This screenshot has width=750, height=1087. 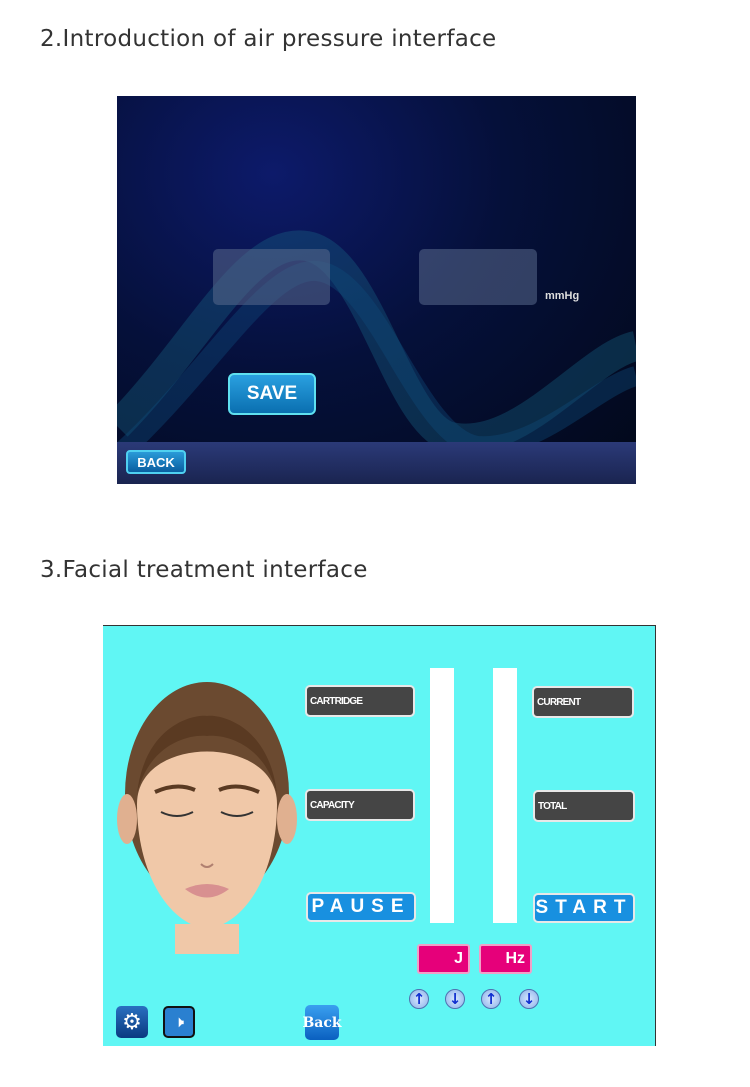 I want to click on capacity-display: CAPACITY, so click(x=360, y=805).